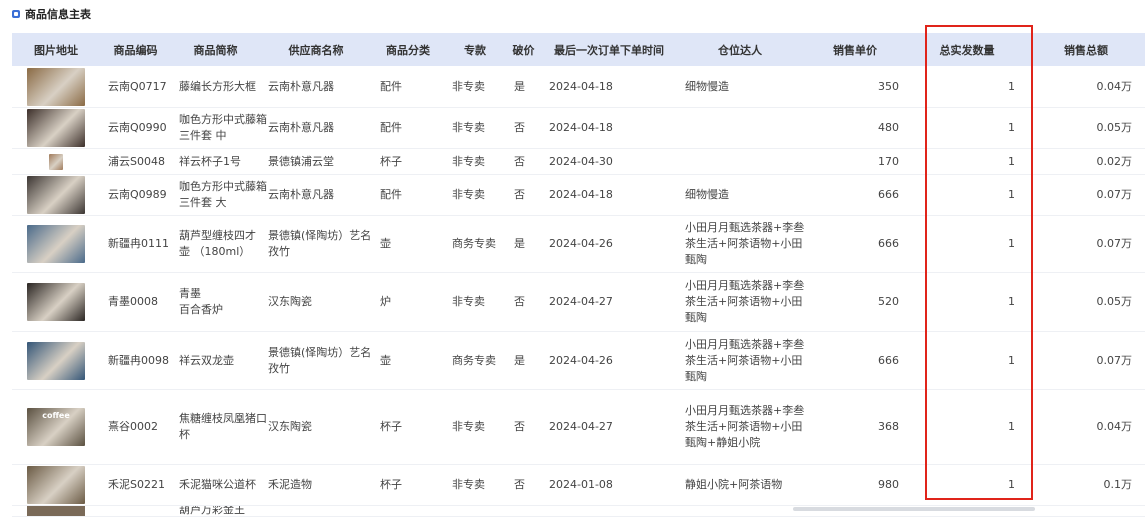  I want to click on code-value: 青墨0008, so click(133, 301).